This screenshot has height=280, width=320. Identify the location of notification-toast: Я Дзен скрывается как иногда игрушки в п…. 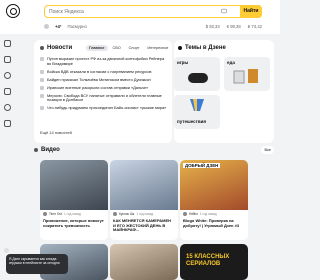
(37, 264).